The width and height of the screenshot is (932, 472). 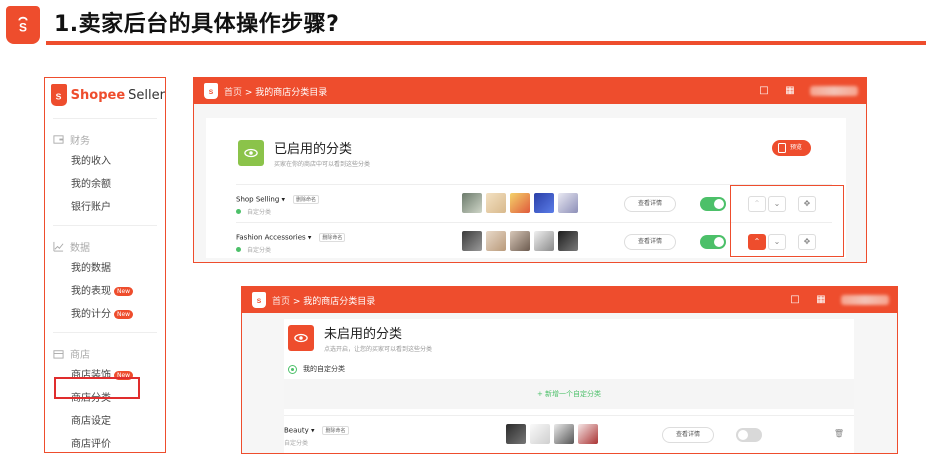 I want to click on category-type: 自定分类, so click(x=296, y=443).